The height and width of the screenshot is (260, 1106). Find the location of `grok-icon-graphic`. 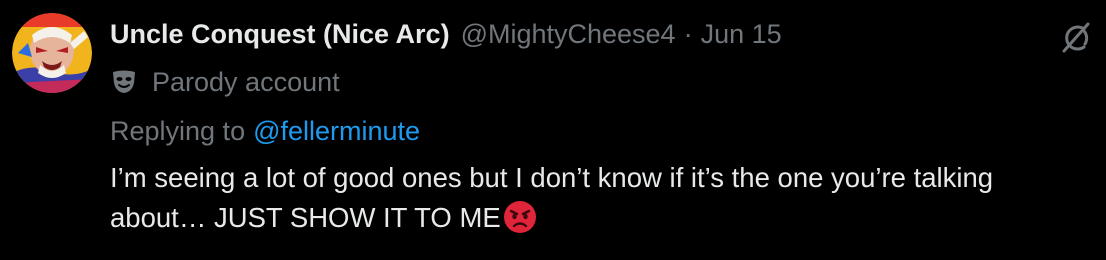

grok-icon-graphic is located at coordinates (1076, 37).